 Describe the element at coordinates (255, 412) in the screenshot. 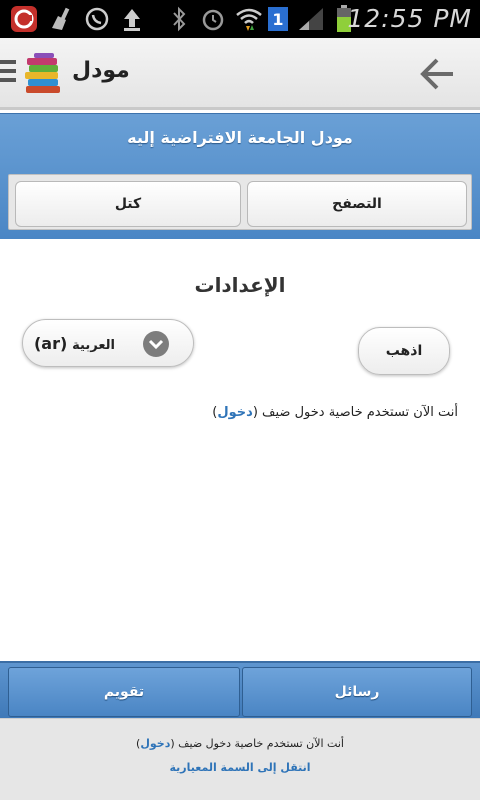

I see `guest-notice-paren-open: (` at that location.